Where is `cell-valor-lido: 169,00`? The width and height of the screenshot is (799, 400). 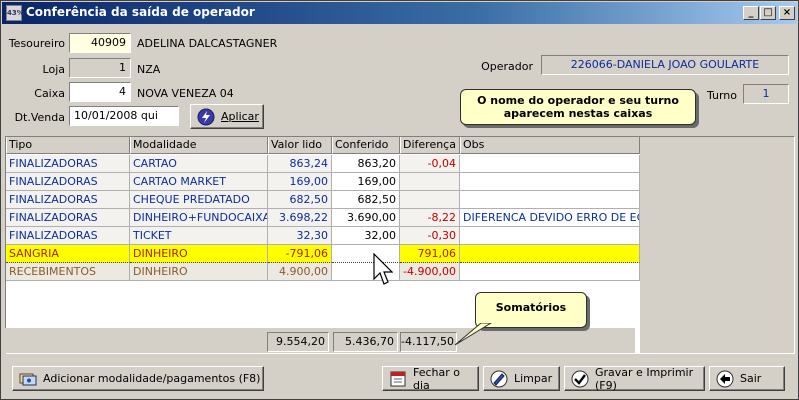 cell-valor-lido: 169,00 is located at coordinates (300, 182).